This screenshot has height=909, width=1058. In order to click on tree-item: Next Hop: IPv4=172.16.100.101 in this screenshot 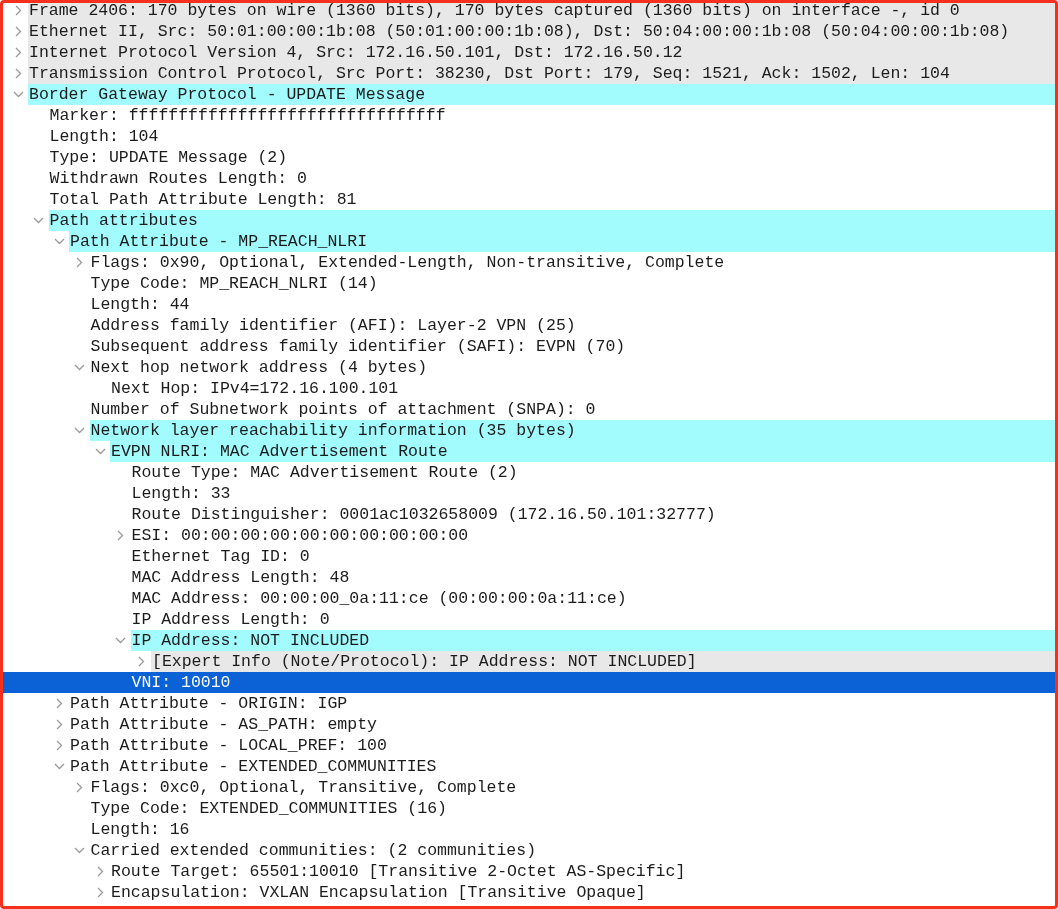, I will do `click(582, 388)`.